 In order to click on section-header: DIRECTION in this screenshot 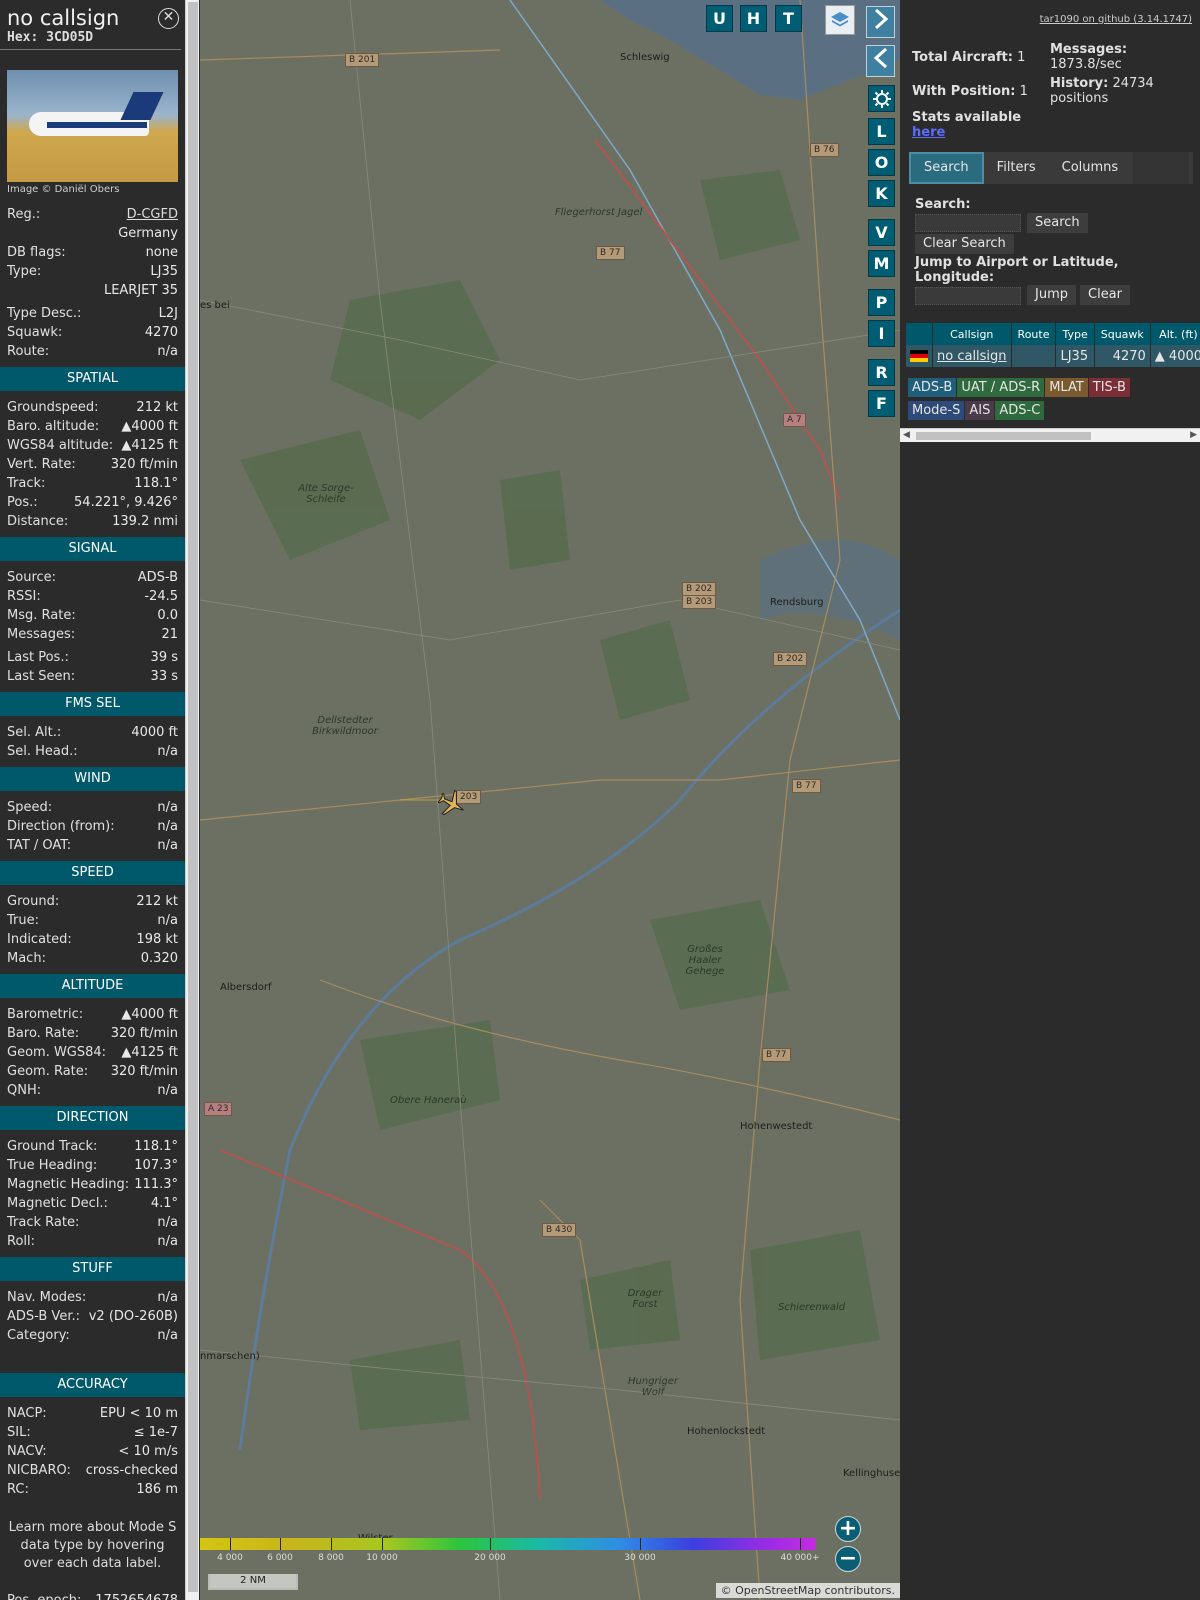, I will do `click(92, 1118)`.